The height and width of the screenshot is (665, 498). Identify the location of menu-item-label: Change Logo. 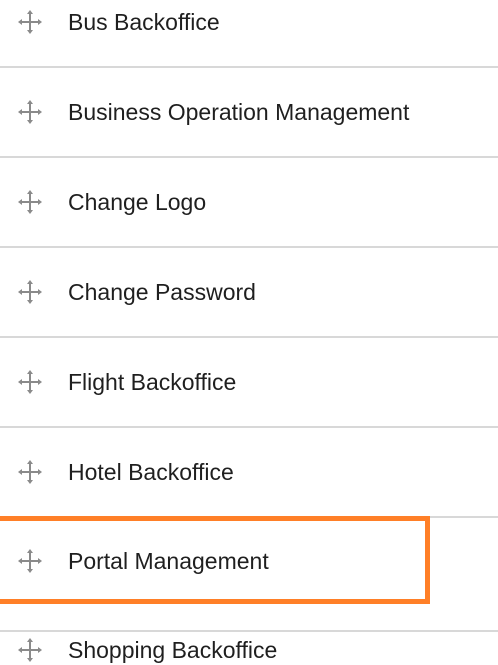
(137, 202).